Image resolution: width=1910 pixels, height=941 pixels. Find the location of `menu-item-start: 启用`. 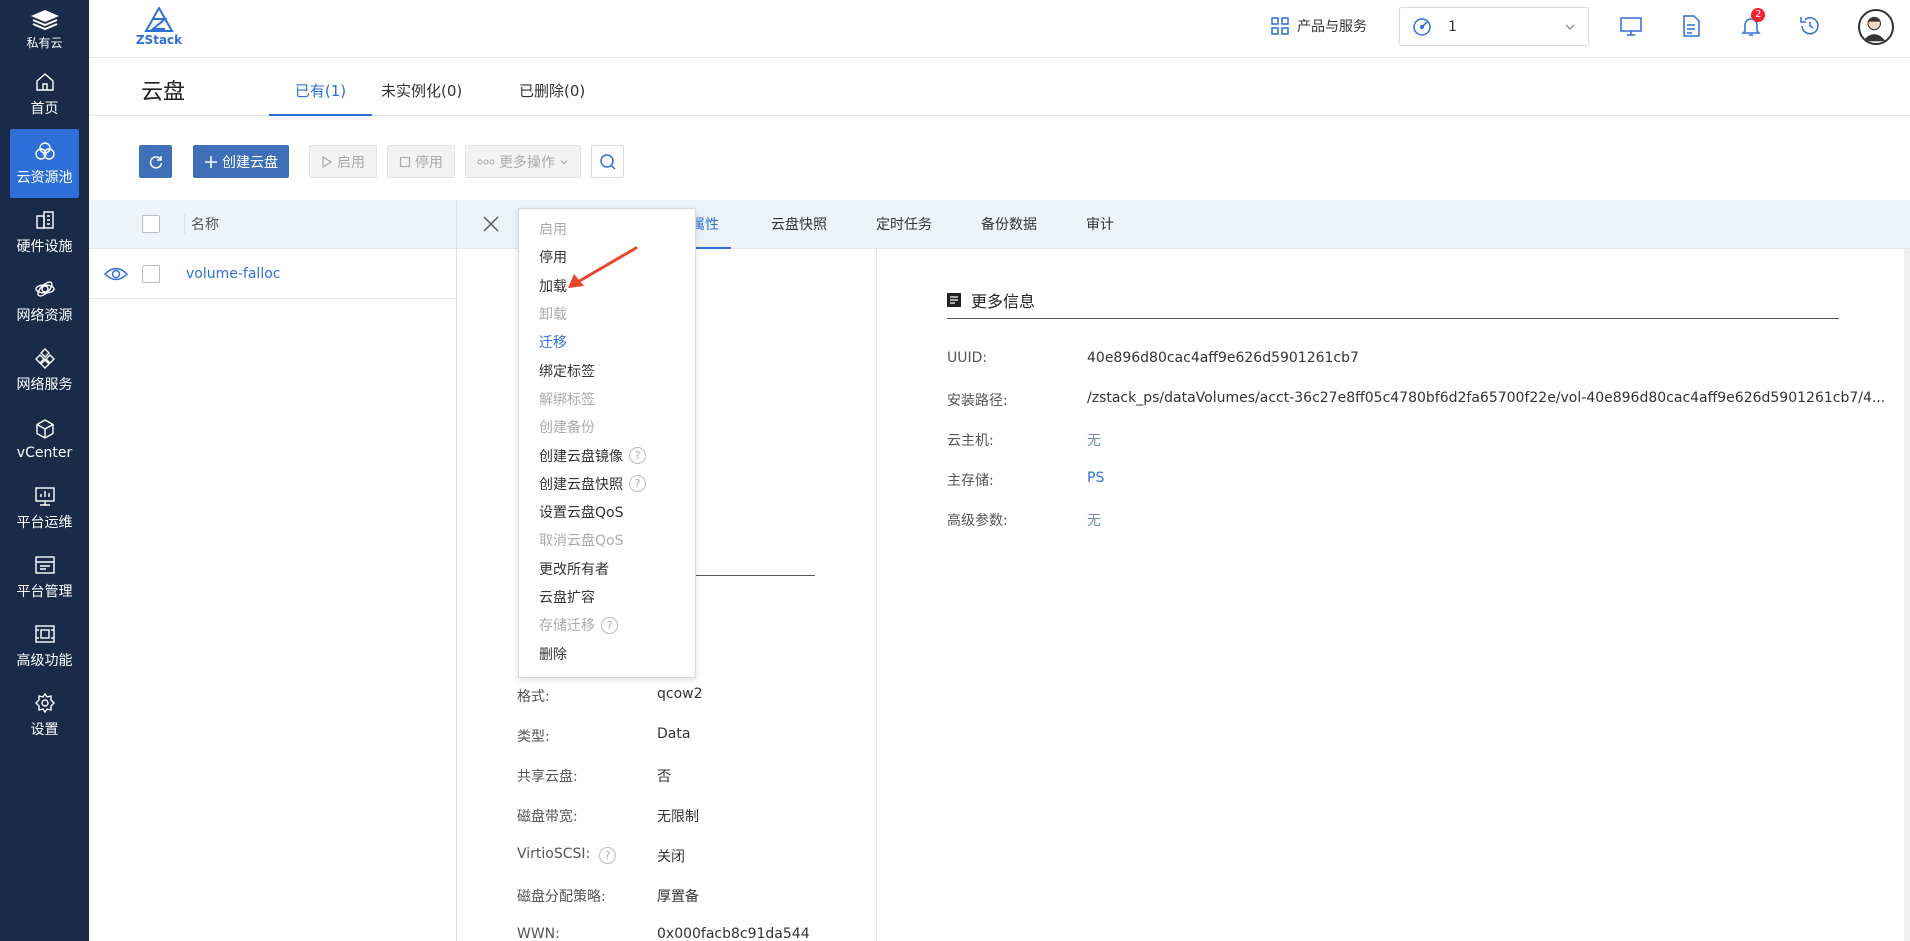

menu-item-start: 启用 is located at coordinates (607, 229).